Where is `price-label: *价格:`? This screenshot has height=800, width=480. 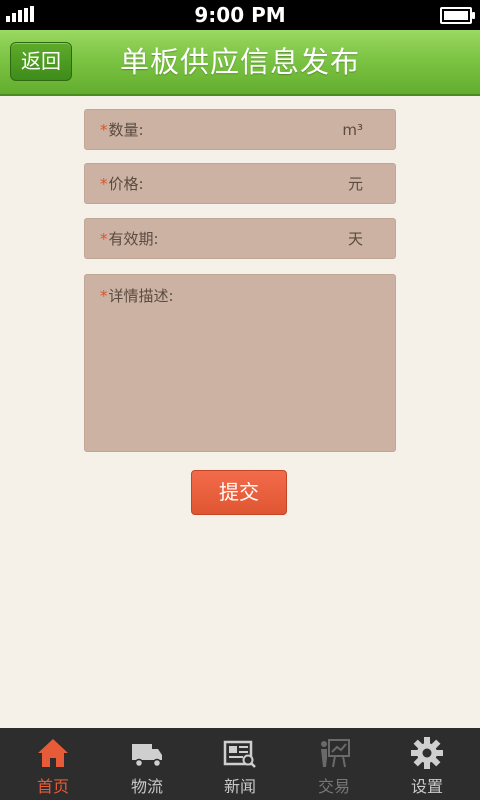
price-label: *价格: is located at coordinates (122, 184).